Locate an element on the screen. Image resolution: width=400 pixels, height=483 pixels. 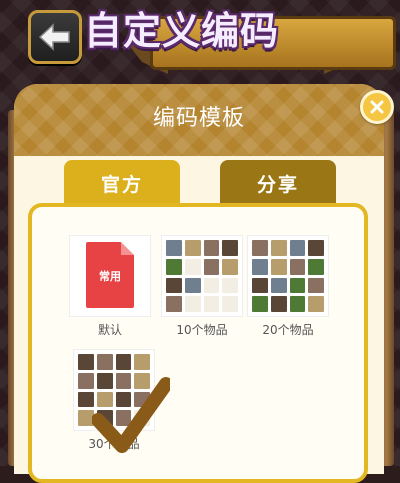
close-icon is located at coordinates (377, 107).